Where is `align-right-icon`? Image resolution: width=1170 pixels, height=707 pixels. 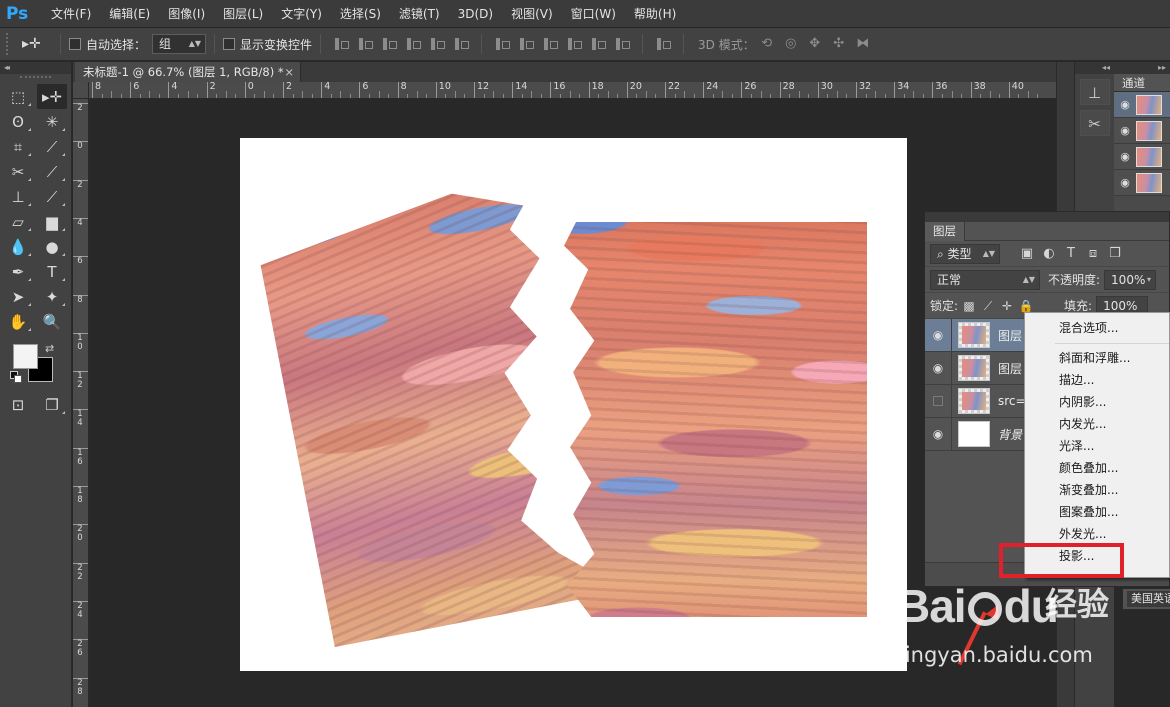
align-right-icon is located at coordinates (461, 44).